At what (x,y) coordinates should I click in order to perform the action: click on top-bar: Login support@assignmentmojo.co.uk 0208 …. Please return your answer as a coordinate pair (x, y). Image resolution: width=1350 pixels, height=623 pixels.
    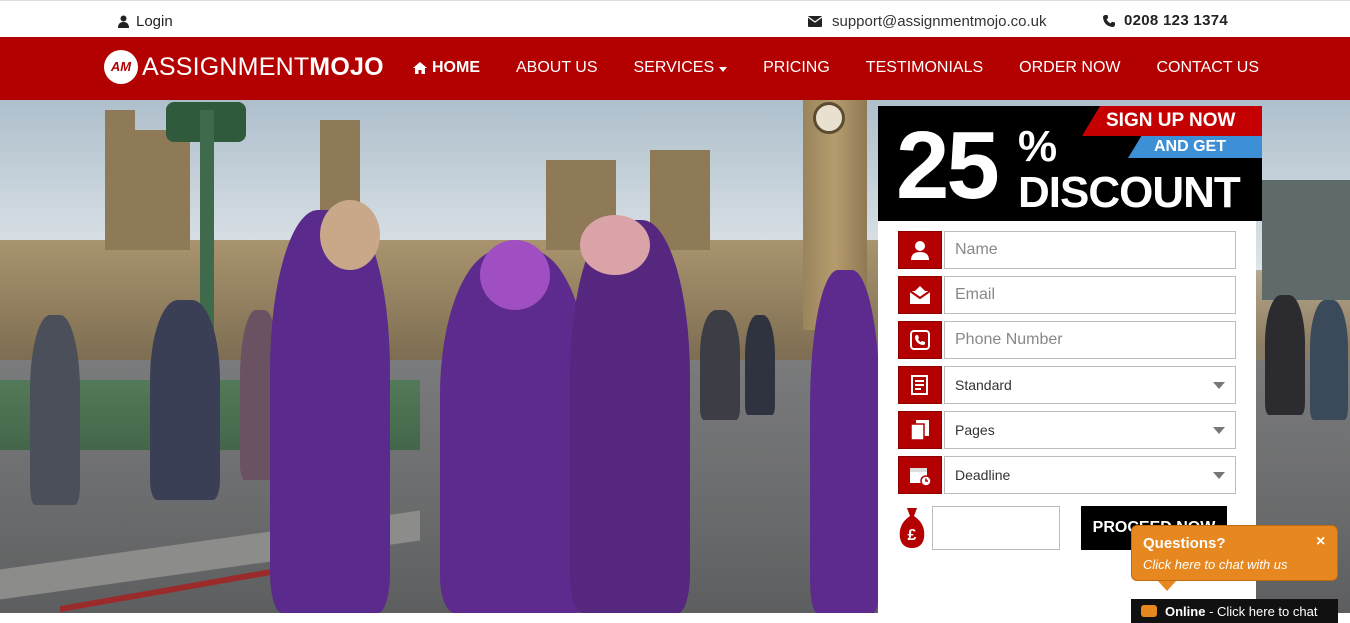
    Looking at the image, I should click on (675, 18).